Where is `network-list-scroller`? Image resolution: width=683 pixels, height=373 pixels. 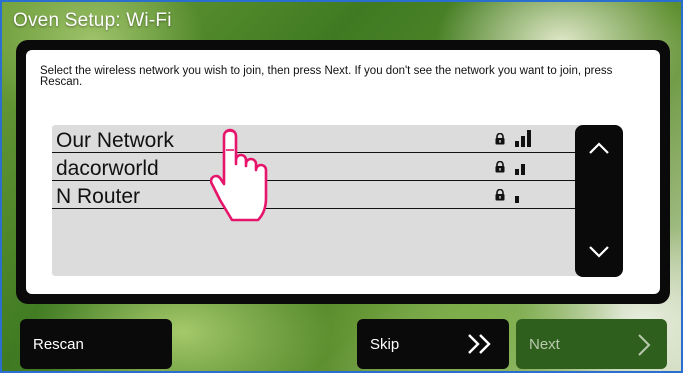
network-list-scroller is located at coordinates (599, 201).